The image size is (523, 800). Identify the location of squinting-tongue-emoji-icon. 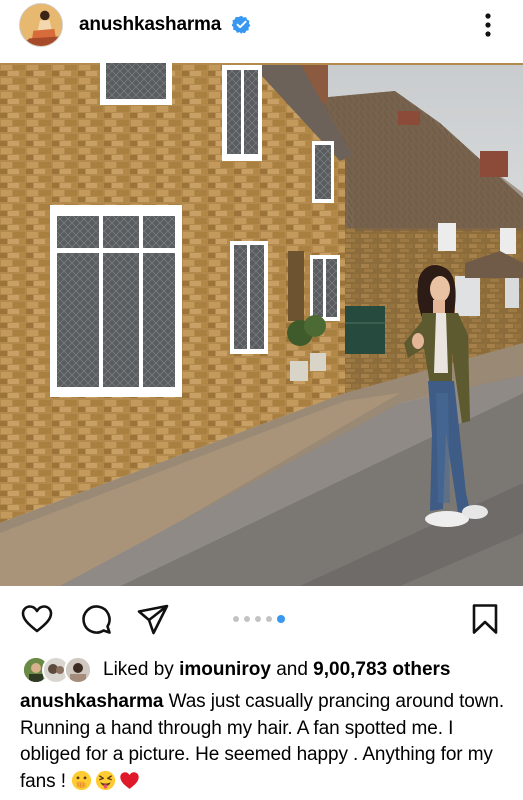
(105, 780).